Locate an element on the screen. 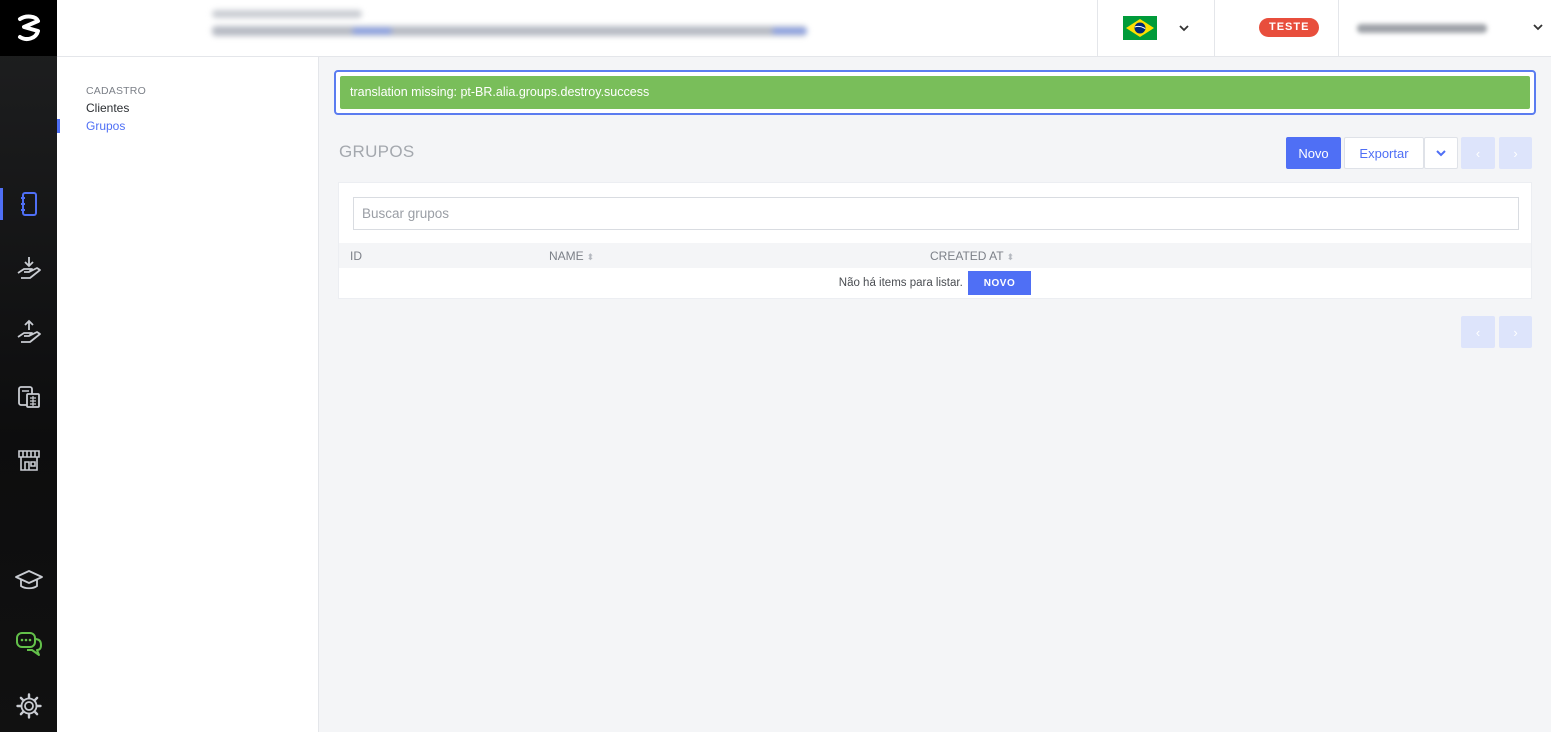 Image resolution: width=1551 pixels, height=732 pixels. user-name is located at coordinates (1422, 28).